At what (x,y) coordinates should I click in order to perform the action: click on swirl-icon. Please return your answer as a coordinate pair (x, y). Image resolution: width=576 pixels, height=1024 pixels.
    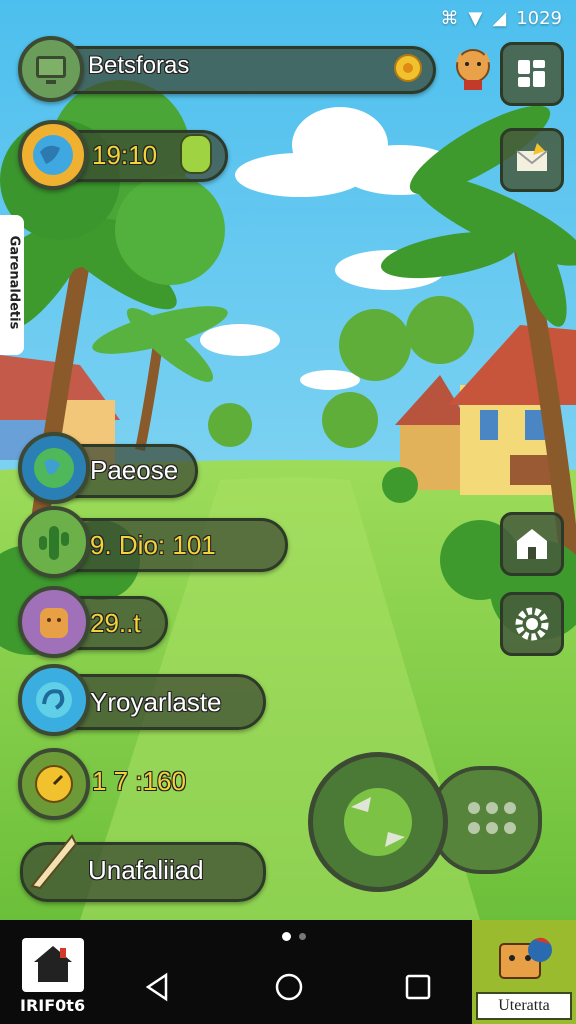
    Looking at the image, I should click on (54, 700).